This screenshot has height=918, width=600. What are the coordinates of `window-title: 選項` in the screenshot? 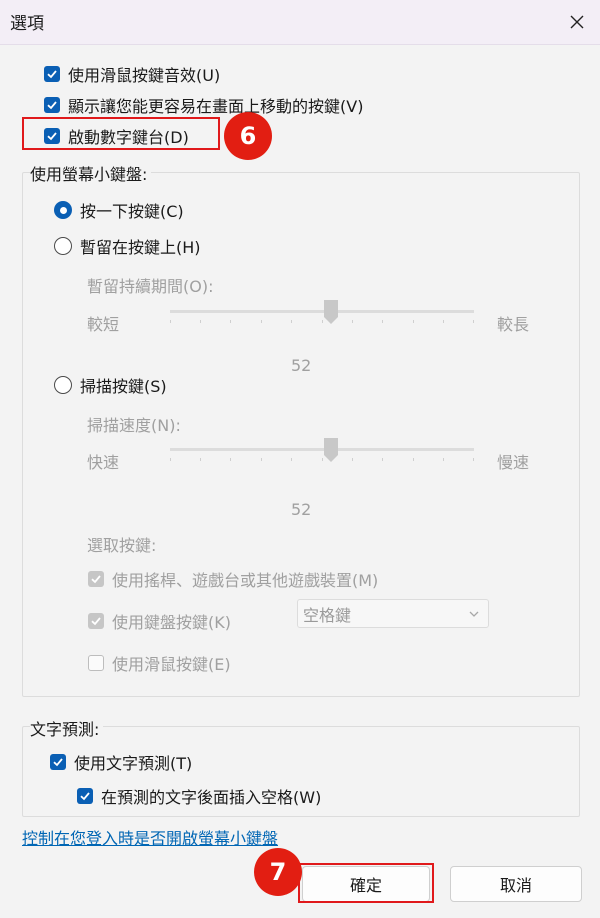 It's located at (27, 24).